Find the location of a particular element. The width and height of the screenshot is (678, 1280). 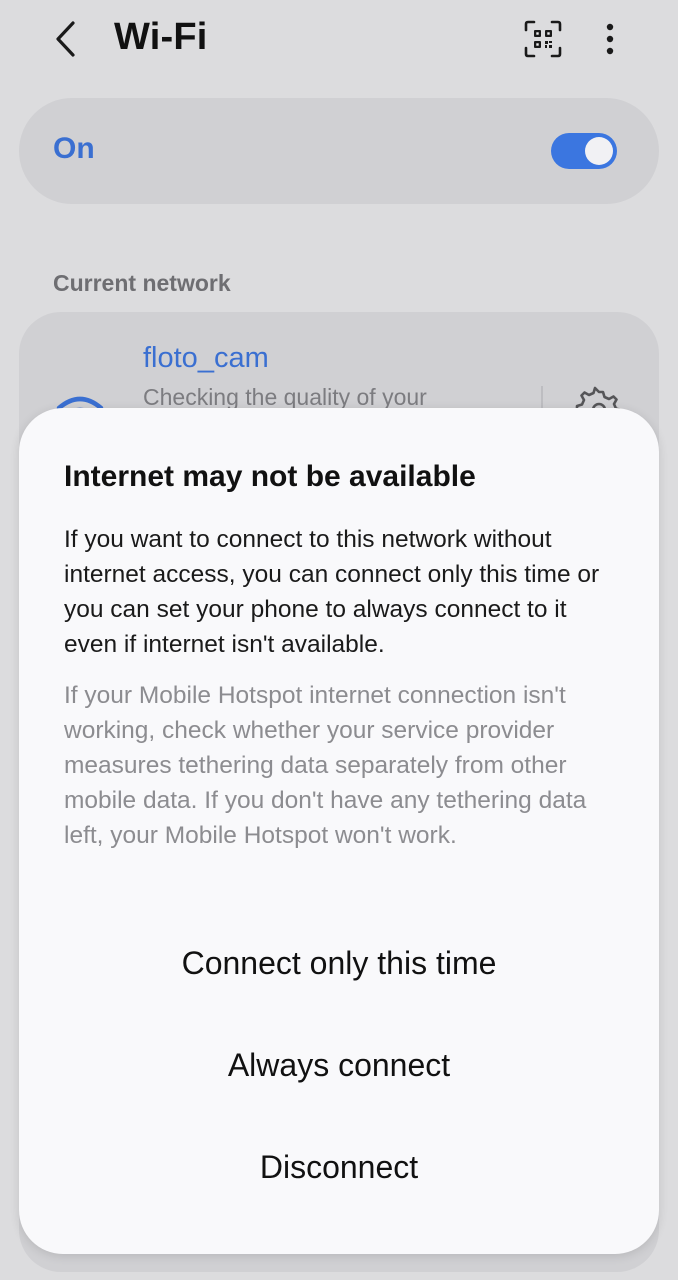

network-name: floto_cam is located at coordinates (206, 358).